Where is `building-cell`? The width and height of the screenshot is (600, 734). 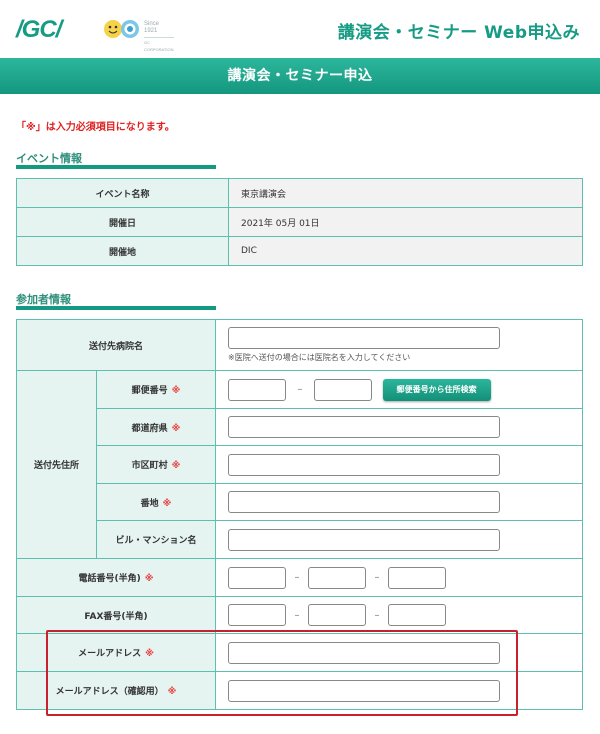 building-cell is located at coordinates (399, 539).